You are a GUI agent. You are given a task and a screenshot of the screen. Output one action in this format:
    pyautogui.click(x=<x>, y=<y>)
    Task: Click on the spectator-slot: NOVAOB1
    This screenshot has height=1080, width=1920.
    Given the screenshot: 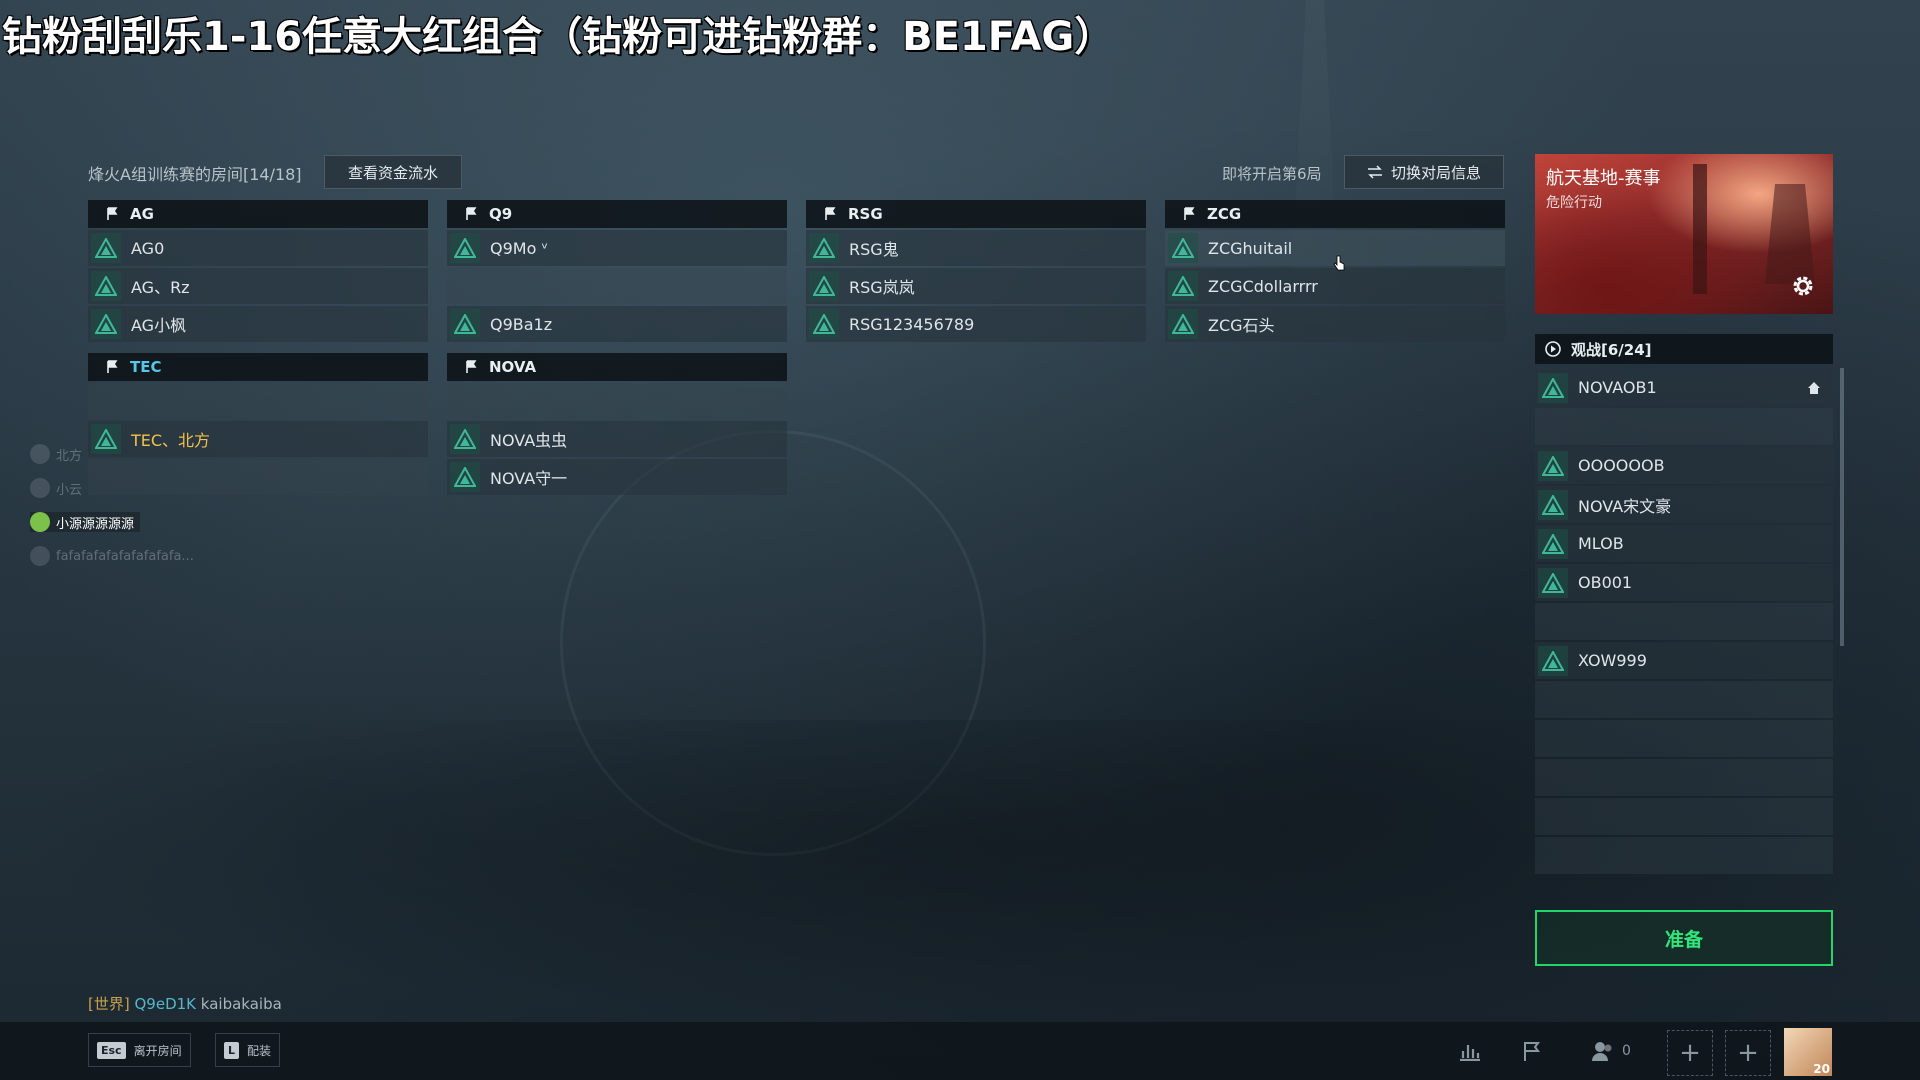 What is the action you would take?
    pyautogui.click(x=1684, y=387)
    